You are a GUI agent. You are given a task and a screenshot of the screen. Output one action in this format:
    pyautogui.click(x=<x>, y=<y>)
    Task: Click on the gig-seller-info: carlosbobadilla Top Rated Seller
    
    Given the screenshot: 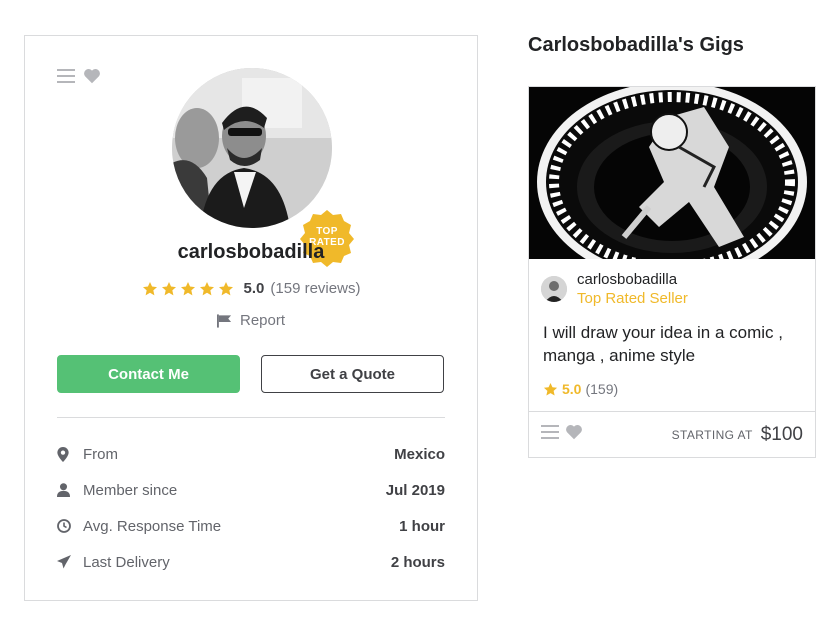 What is the action you would take?
    pyautogui.click(x=614, y=289)
    